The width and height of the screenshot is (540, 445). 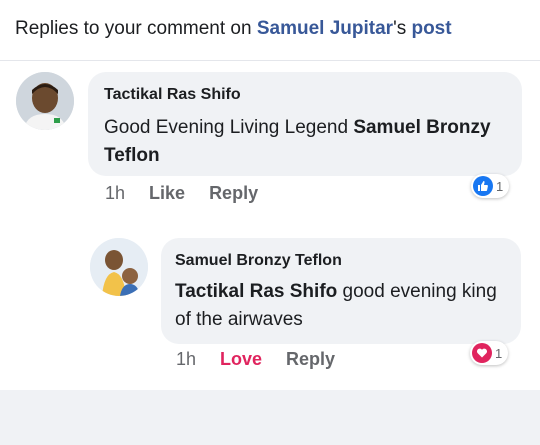 I want to click on love-icon, so click(x=482, y=353).